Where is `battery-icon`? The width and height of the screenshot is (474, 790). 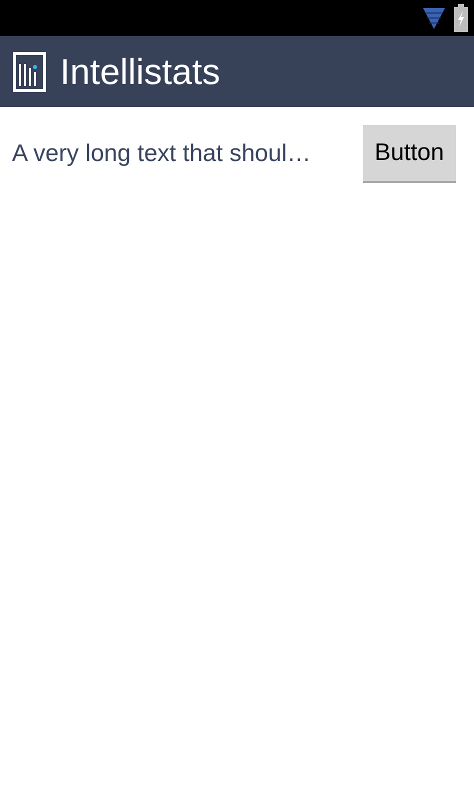
battery-icon is located at coordinates (461, 18).